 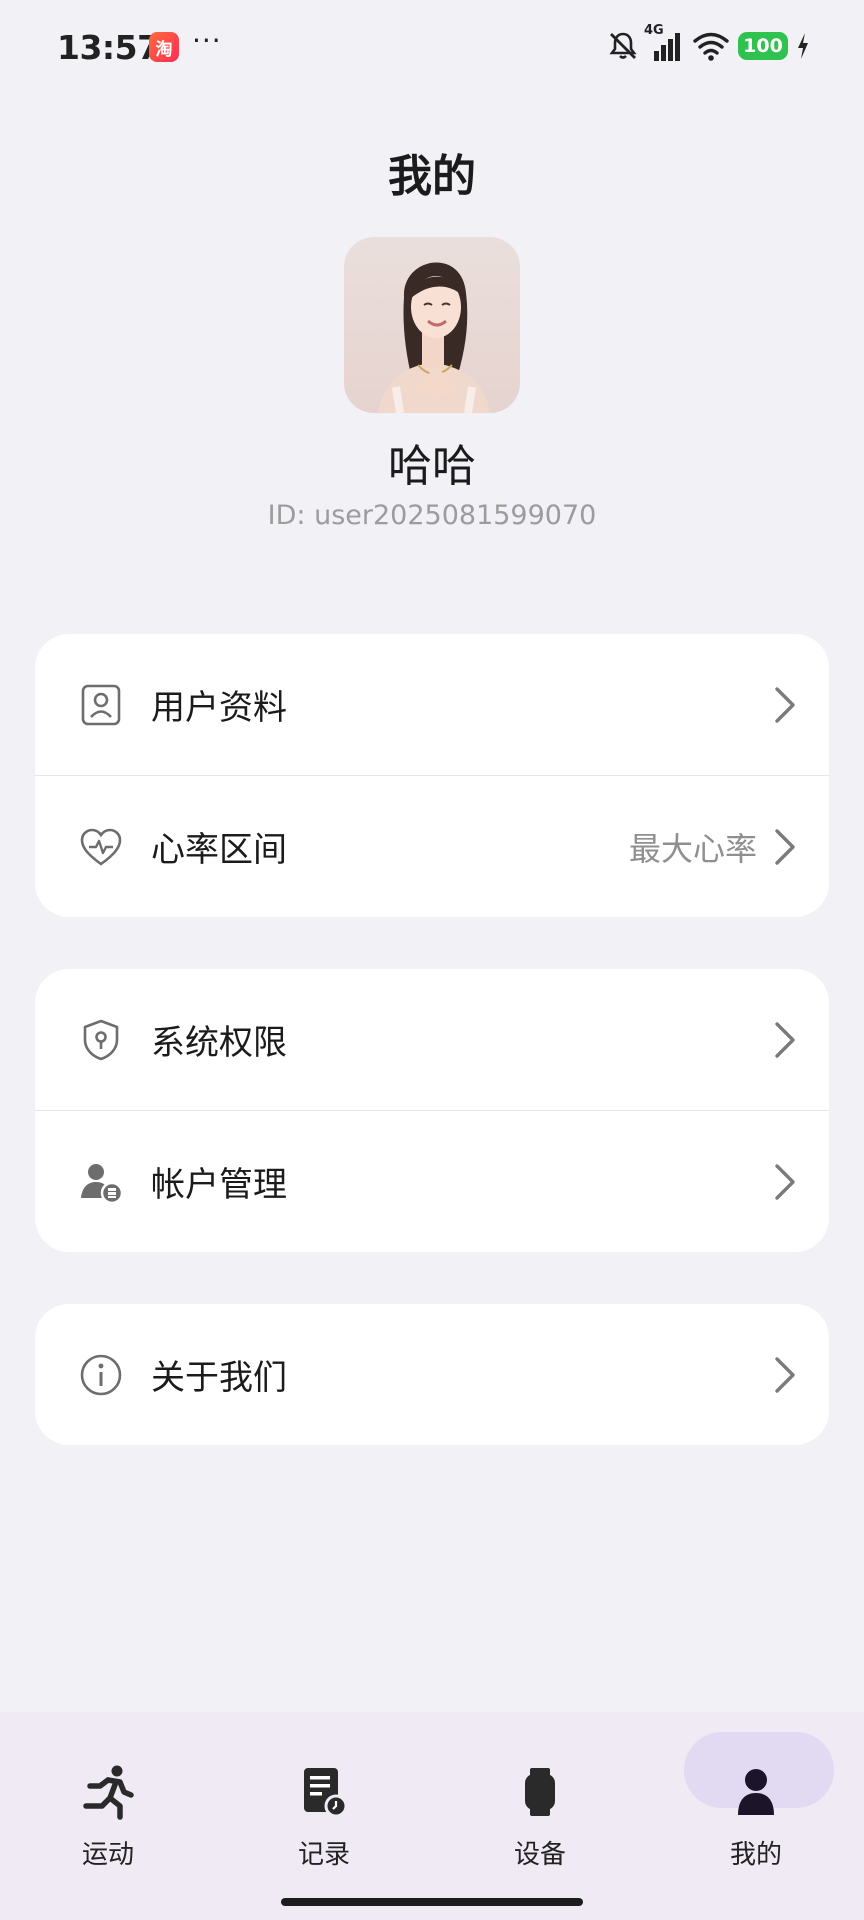 I want to click on home-indicator, so click(x=432, y=1902).